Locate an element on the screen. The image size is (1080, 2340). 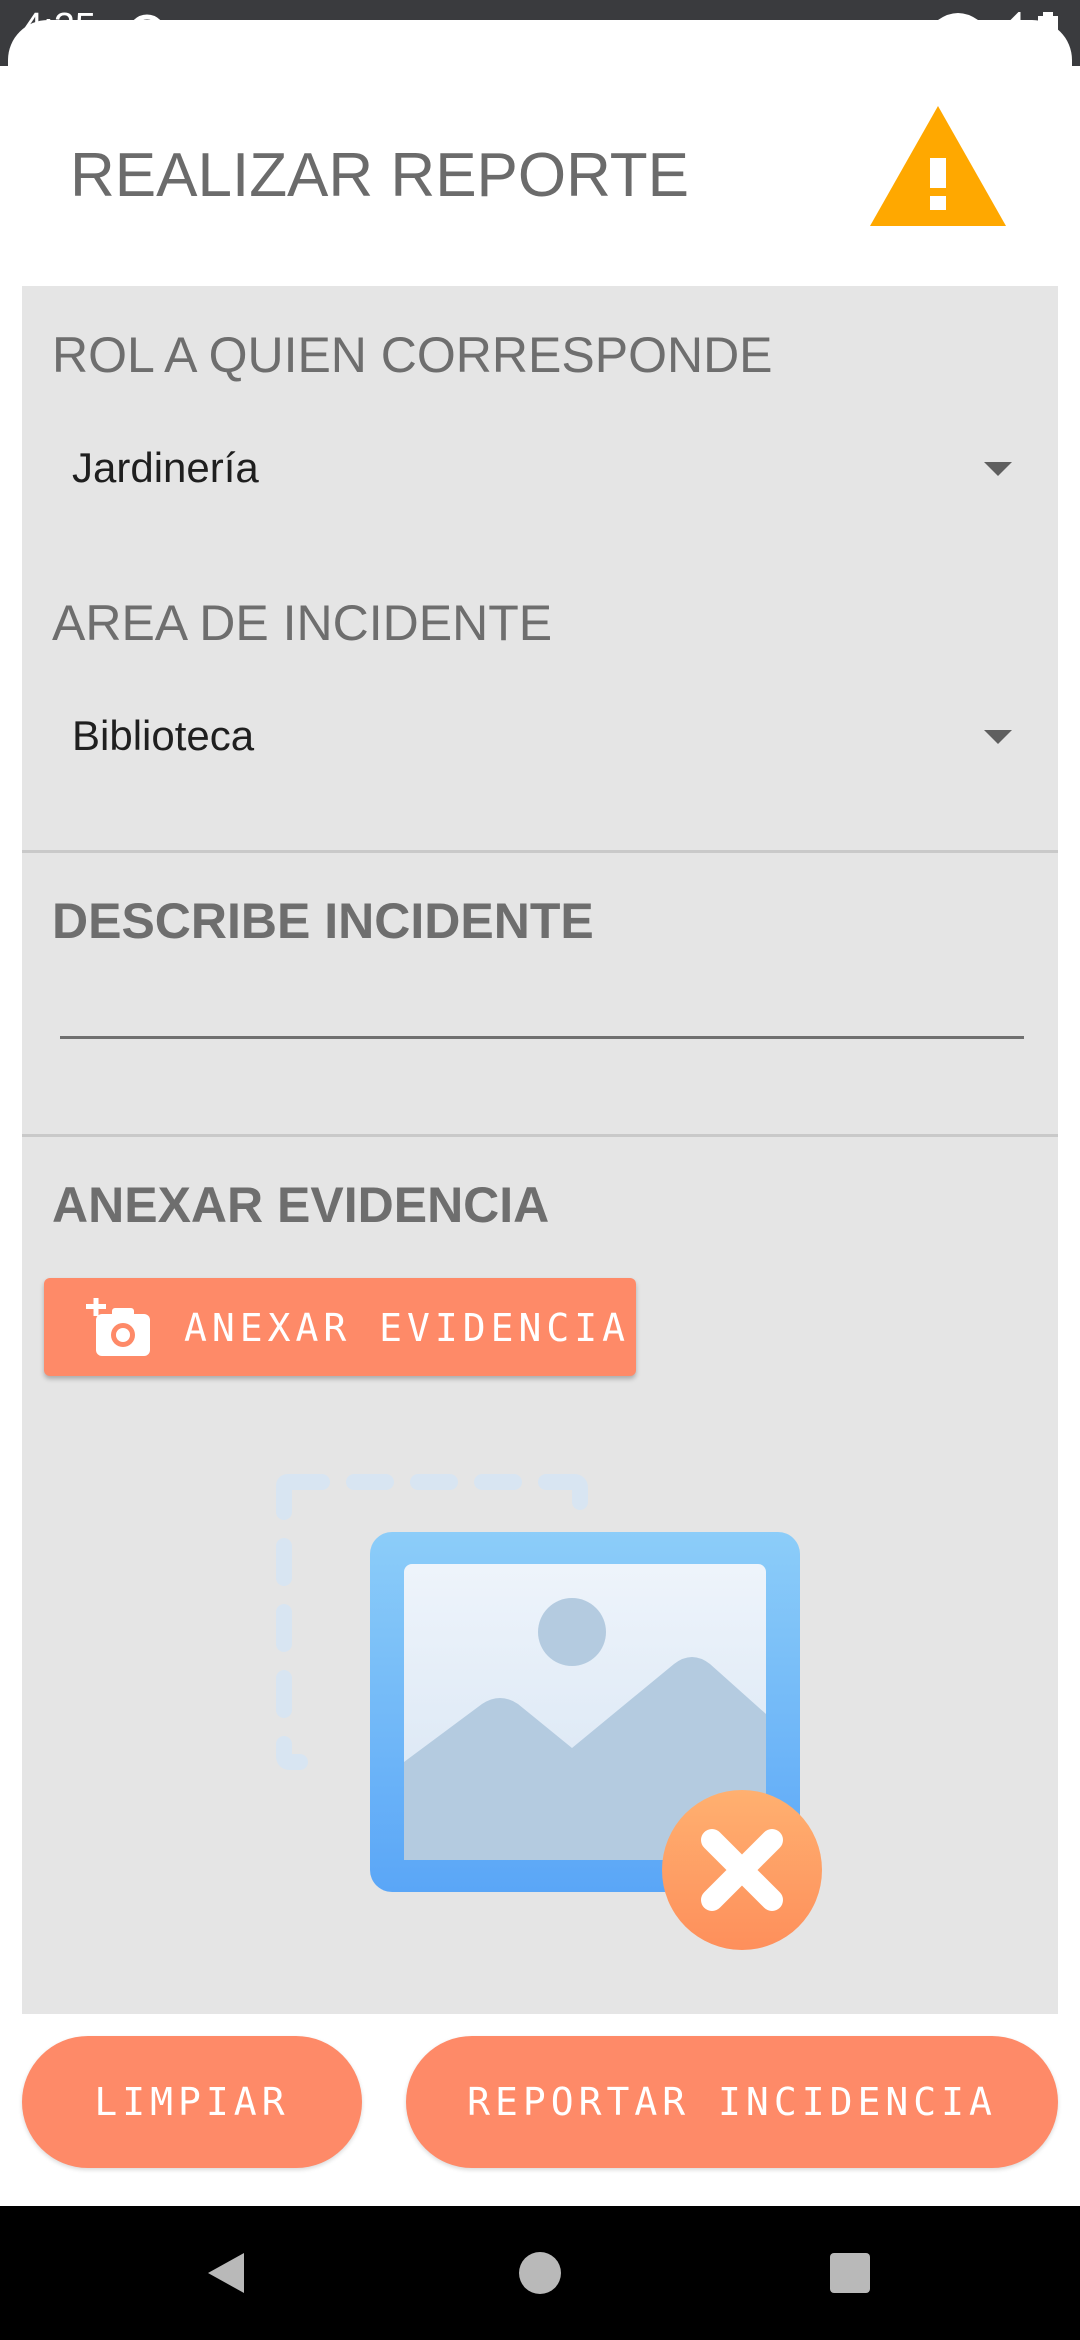
wifi-icon is located at coordinates (958, 30).